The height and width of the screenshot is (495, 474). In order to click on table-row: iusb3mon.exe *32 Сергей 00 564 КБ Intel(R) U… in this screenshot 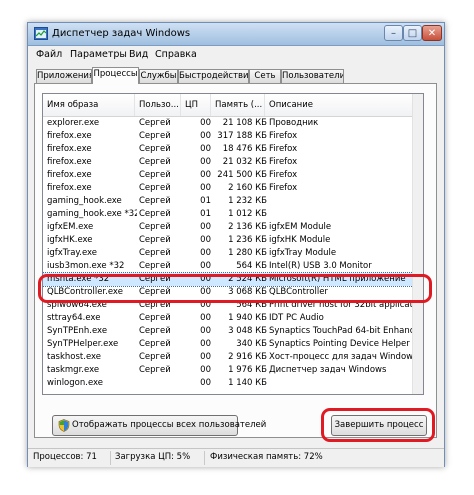, I will do `click(229, 266)`.